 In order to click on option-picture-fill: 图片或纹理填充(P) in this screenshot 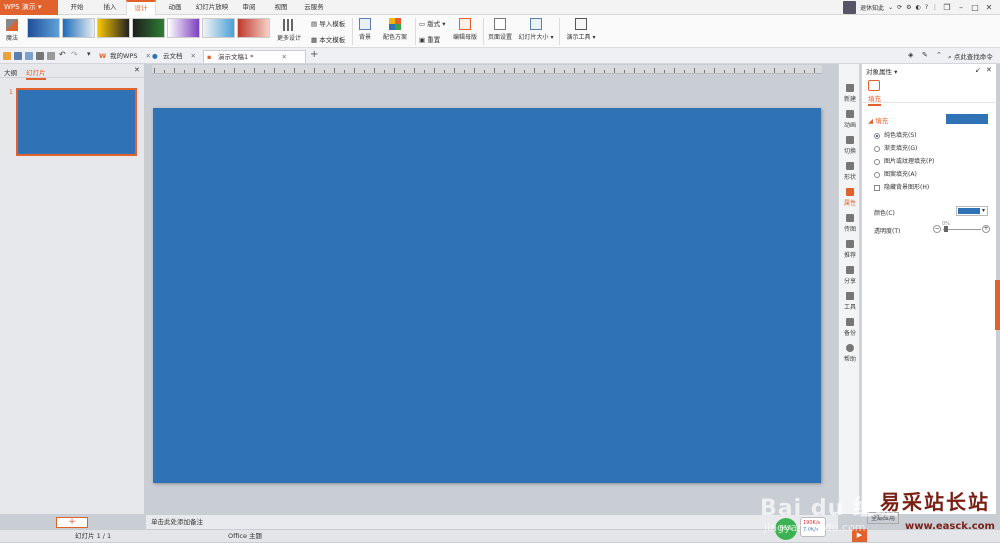, I will do `click(904, 160)`.